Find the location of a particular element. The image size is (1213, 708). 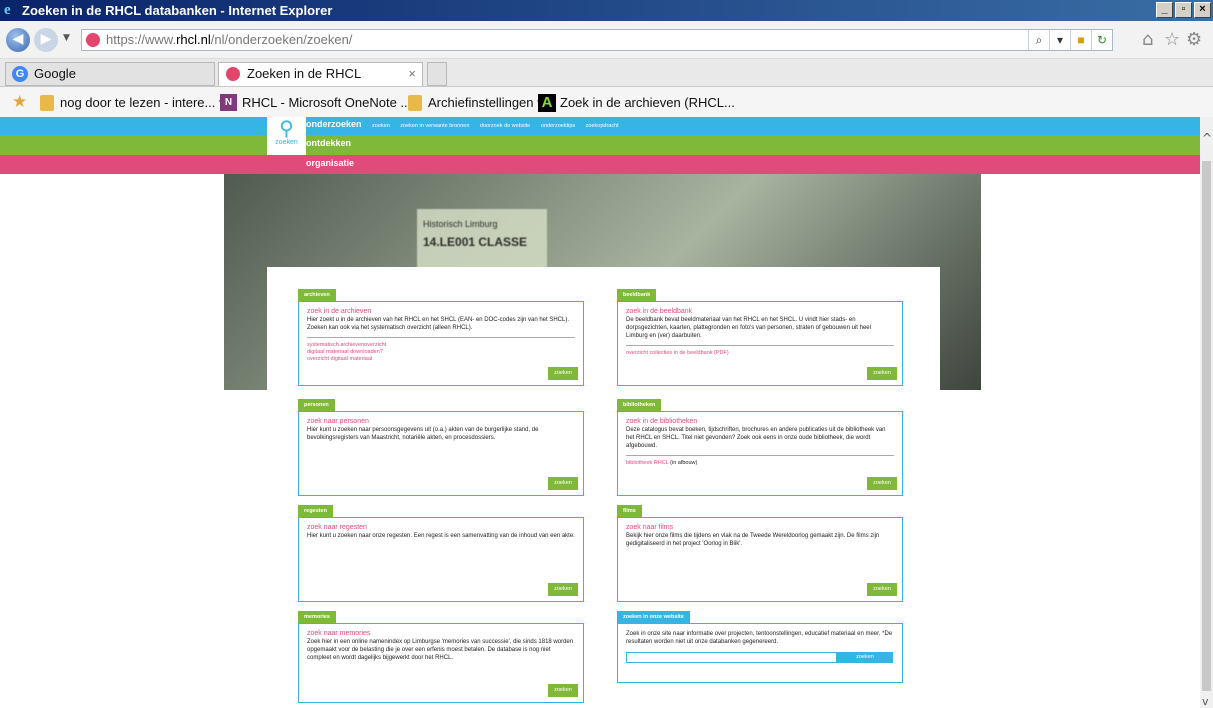

gear-icon: ⚙ is located at coordinates (1194, 40).